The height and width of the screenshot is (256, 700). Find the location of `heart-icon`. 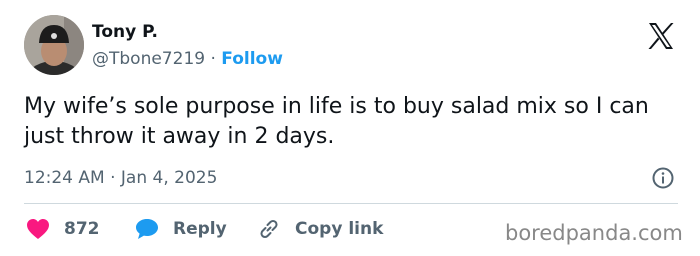

heart-icon is located at coordinates (38, 229).